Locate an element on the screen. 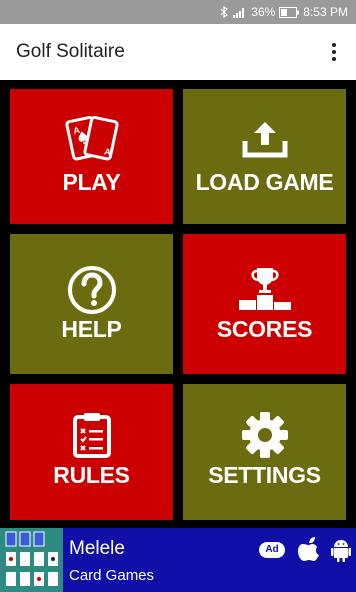  bluetooth-icon is located at coordinates (224, 12).